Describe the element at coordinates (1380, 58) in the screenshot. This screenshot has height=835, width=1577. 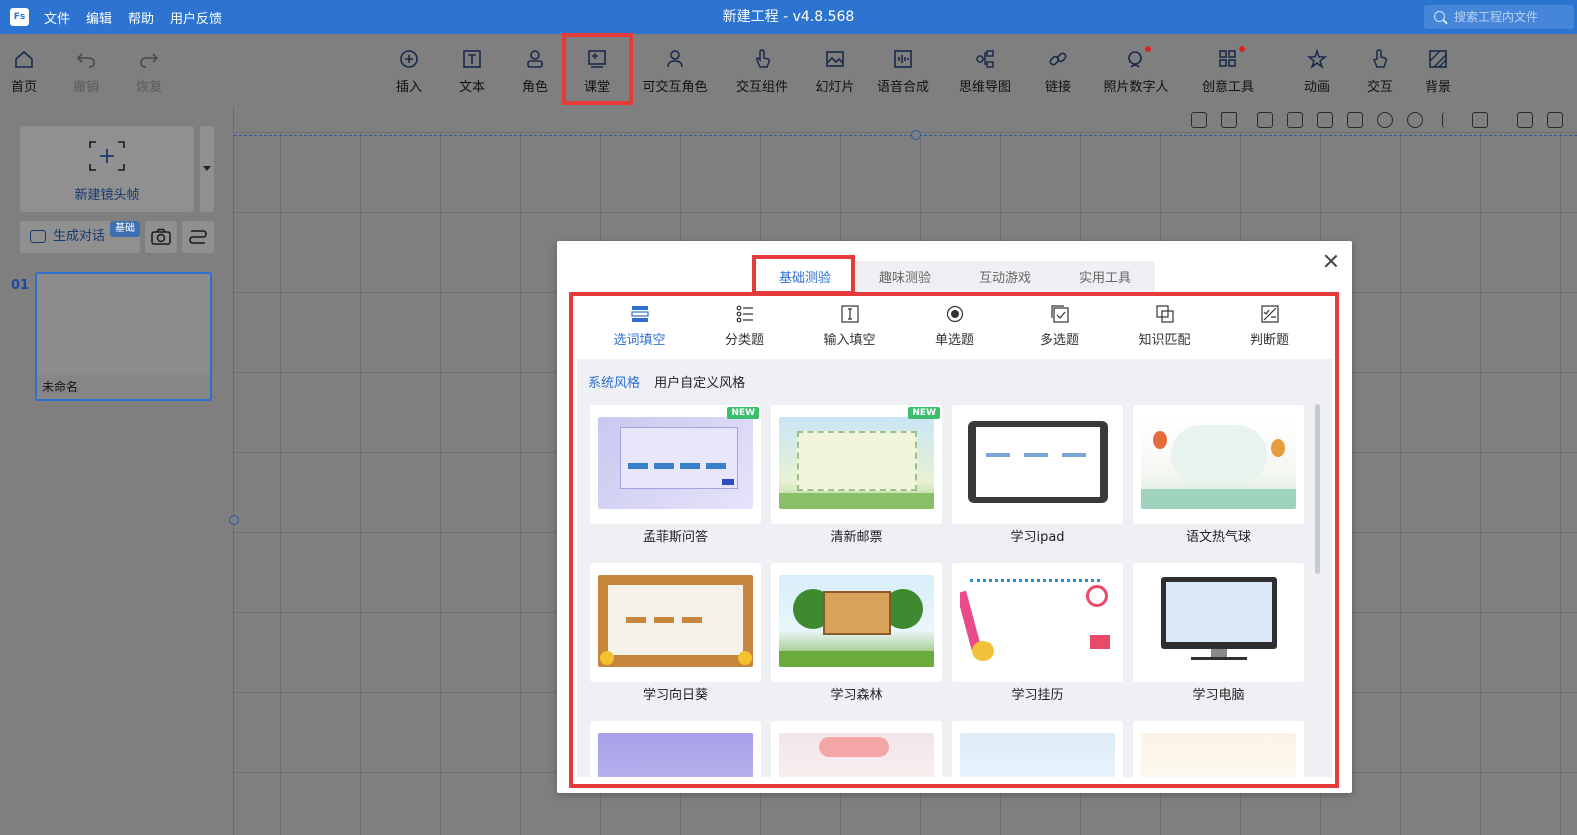
I see `hand-icon` at that location.